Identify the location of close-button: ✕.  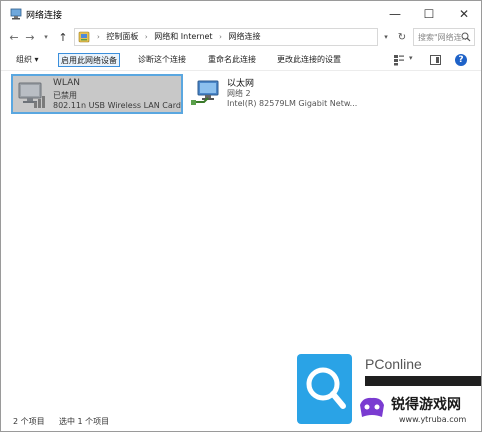
(464, 14).